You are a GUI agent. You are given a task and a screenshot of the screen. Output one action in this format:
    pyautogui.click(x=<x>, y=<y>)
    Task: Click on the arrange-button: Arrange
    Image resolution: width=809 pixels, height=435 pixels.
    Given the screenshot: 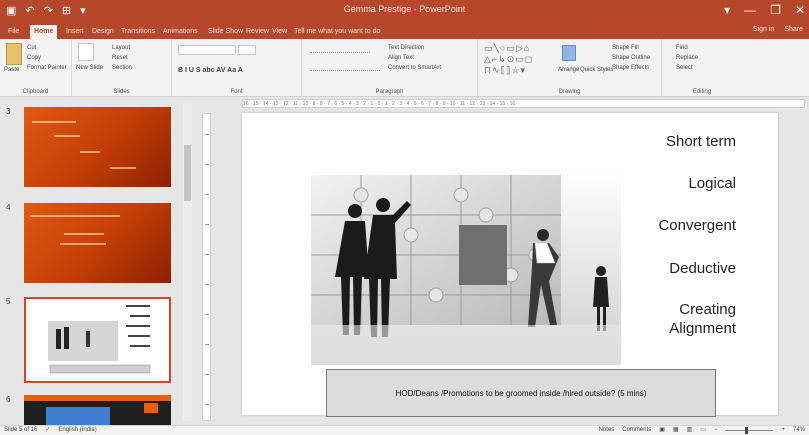 What is the action you would take?
    pyautogui.click(x=568, y=70)
    